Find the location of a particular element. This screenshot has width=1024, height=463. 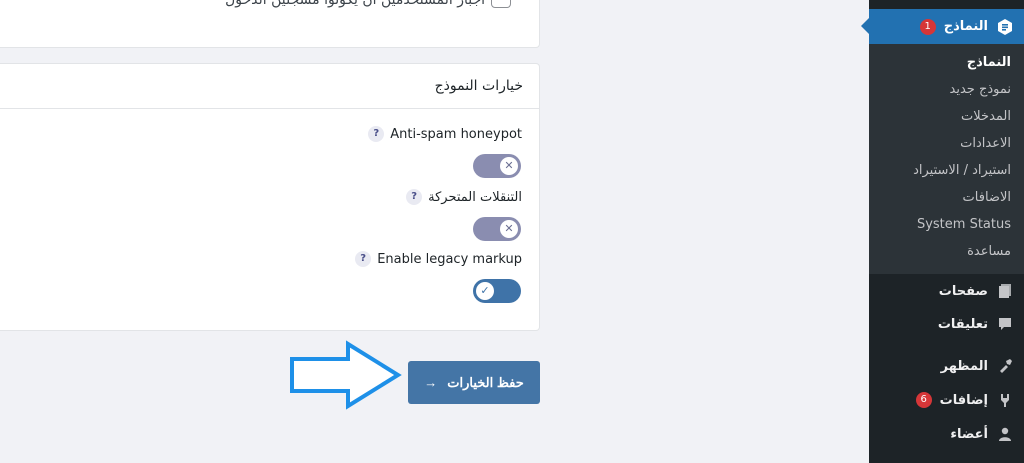

sidebar-item-appearance-label: المظهر is located at coordinates (964, 366).